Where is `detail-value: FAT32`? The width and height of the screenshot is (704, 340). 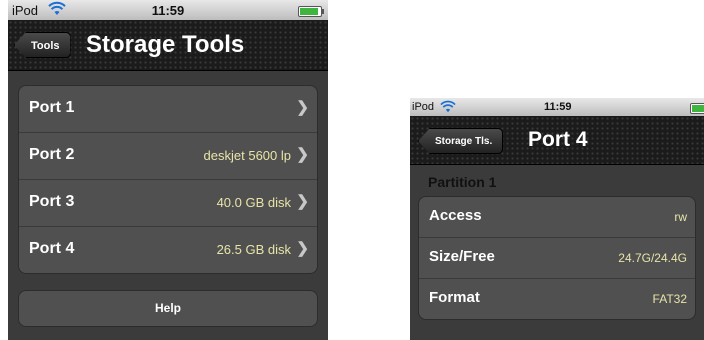
detail-value: FAT32 is located at coordinates (669, 299).